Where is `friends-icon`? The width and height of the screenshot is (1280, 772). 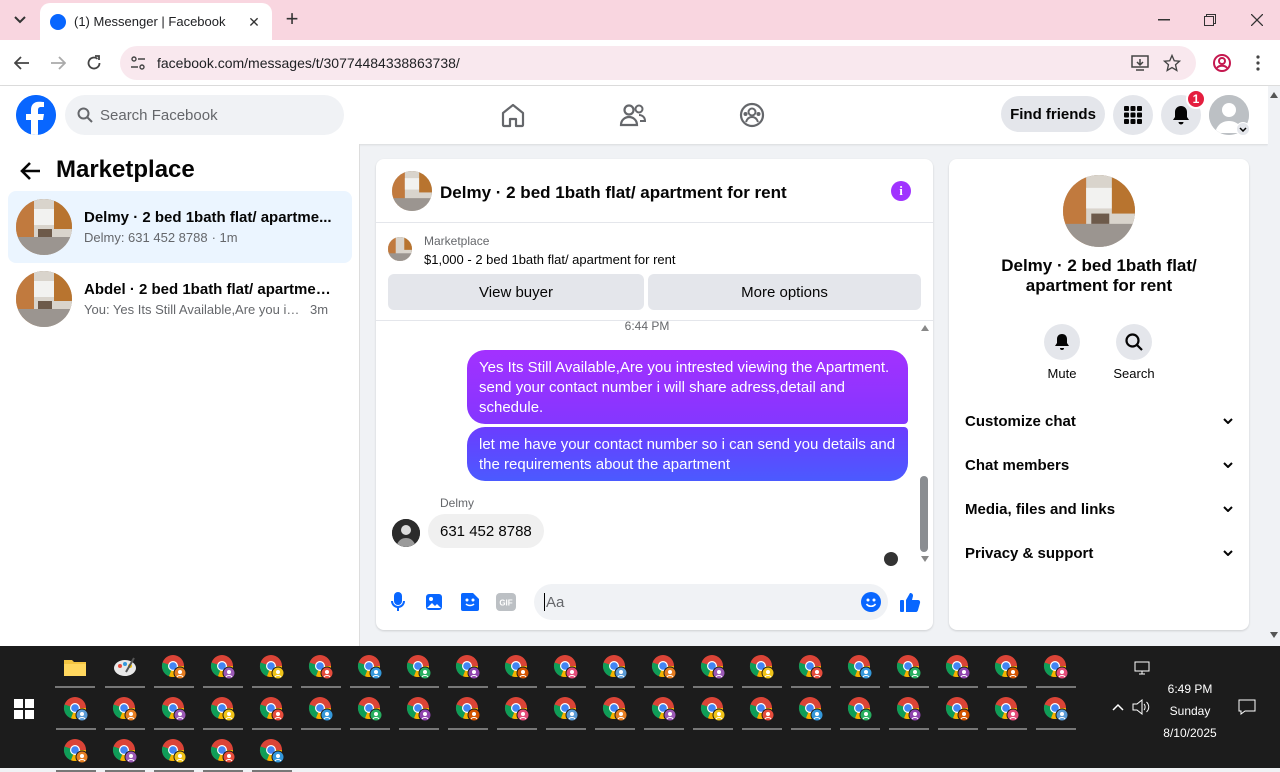
friends-icon is located at coordinates (633, 115).